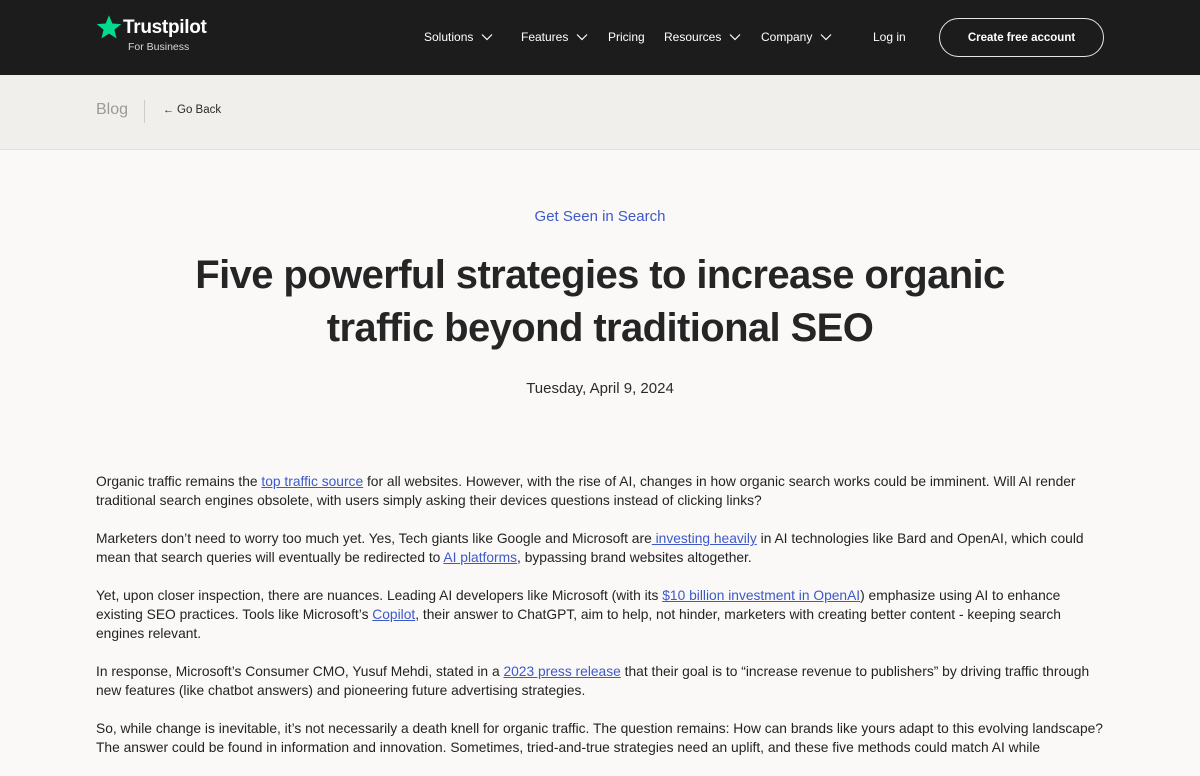 The height and width of the screenshot is (776, 1200). I want to click on nav-solutions-label: Solutions, so click(449, 37).